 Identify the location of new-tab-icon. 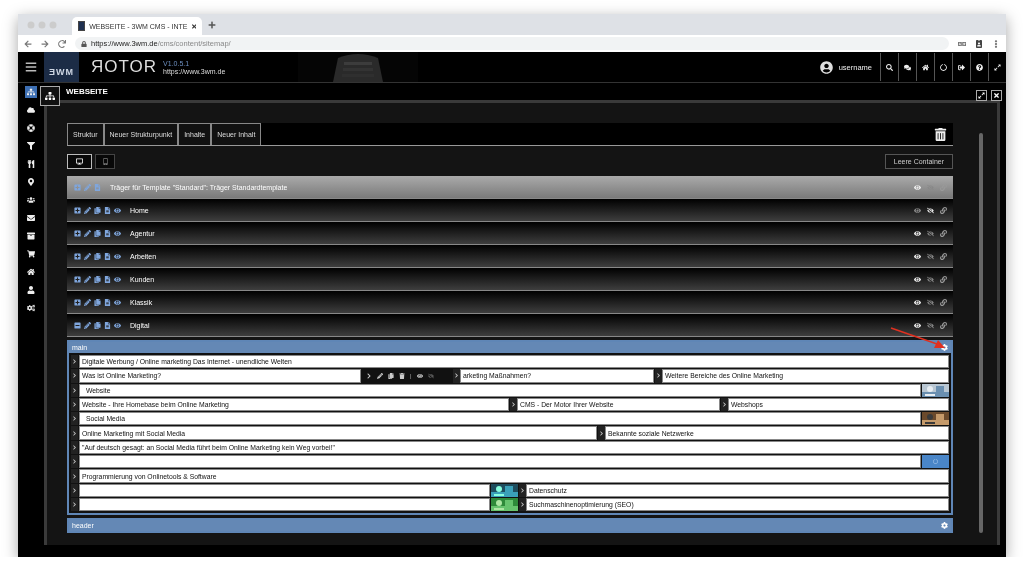
(212, 24).